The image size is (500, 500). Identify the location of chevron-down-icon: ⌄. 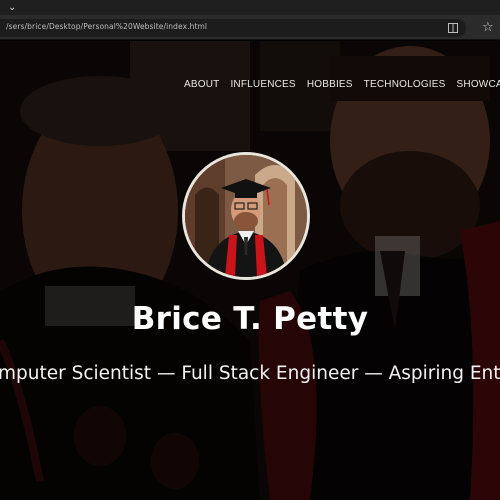
(12, 8).